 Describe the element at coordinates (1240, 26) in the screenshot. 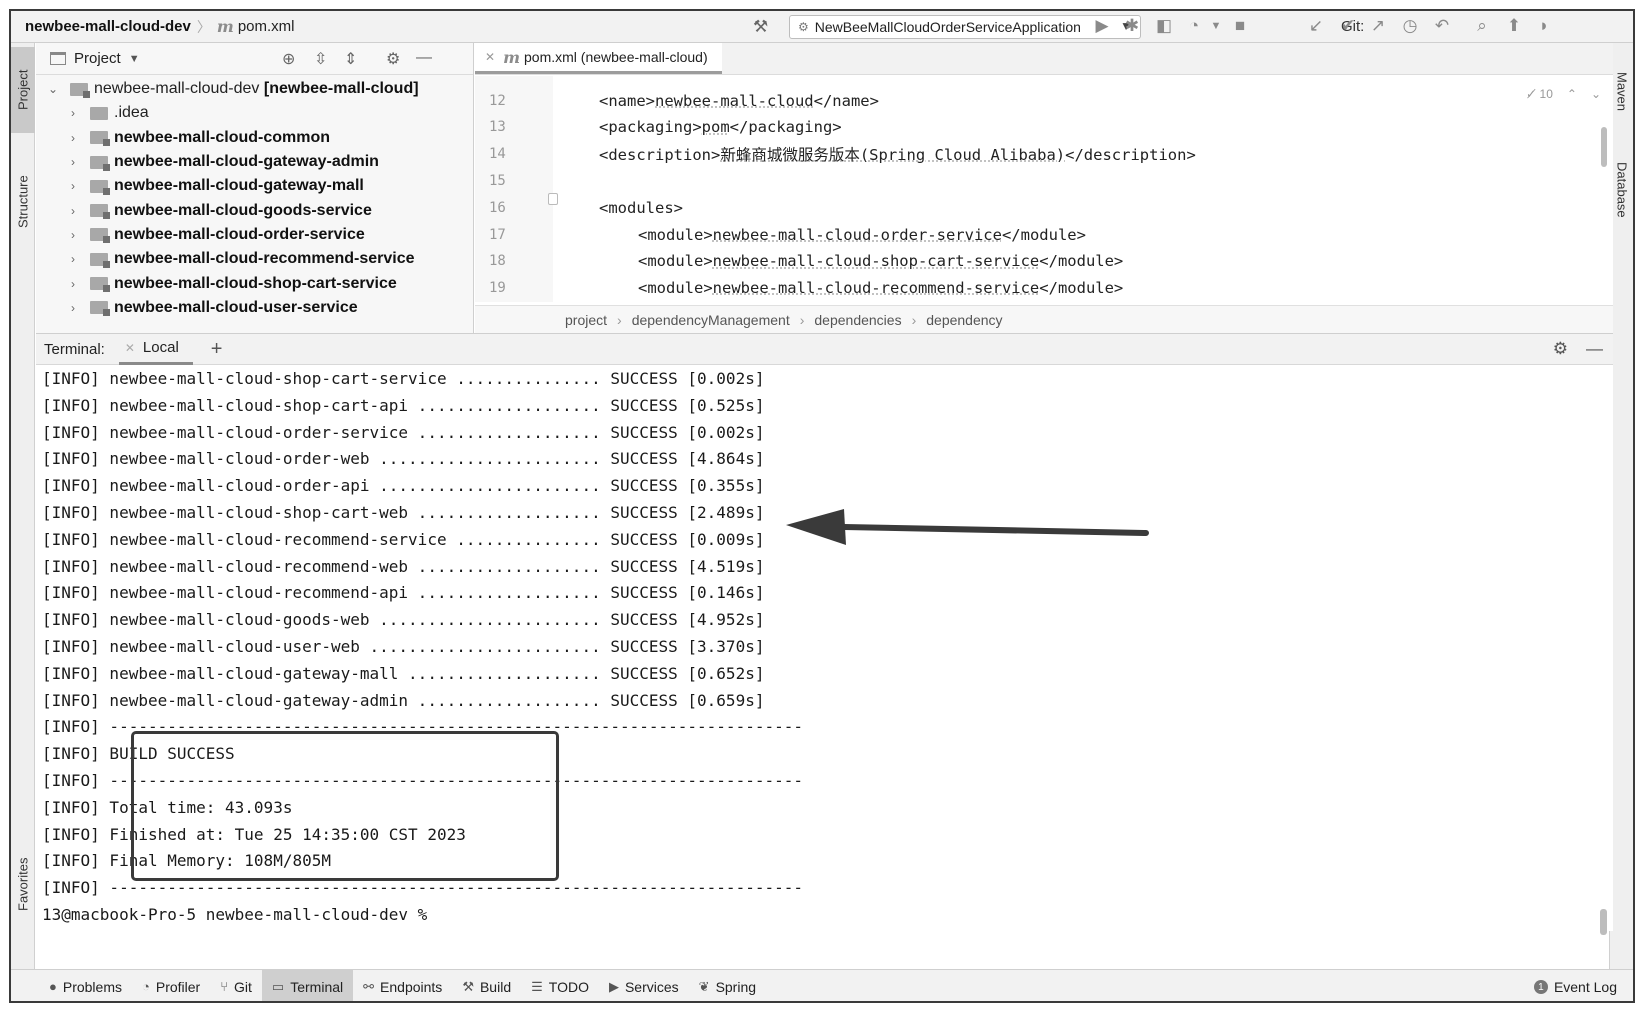

I see `stop-icon: ■` at that location.